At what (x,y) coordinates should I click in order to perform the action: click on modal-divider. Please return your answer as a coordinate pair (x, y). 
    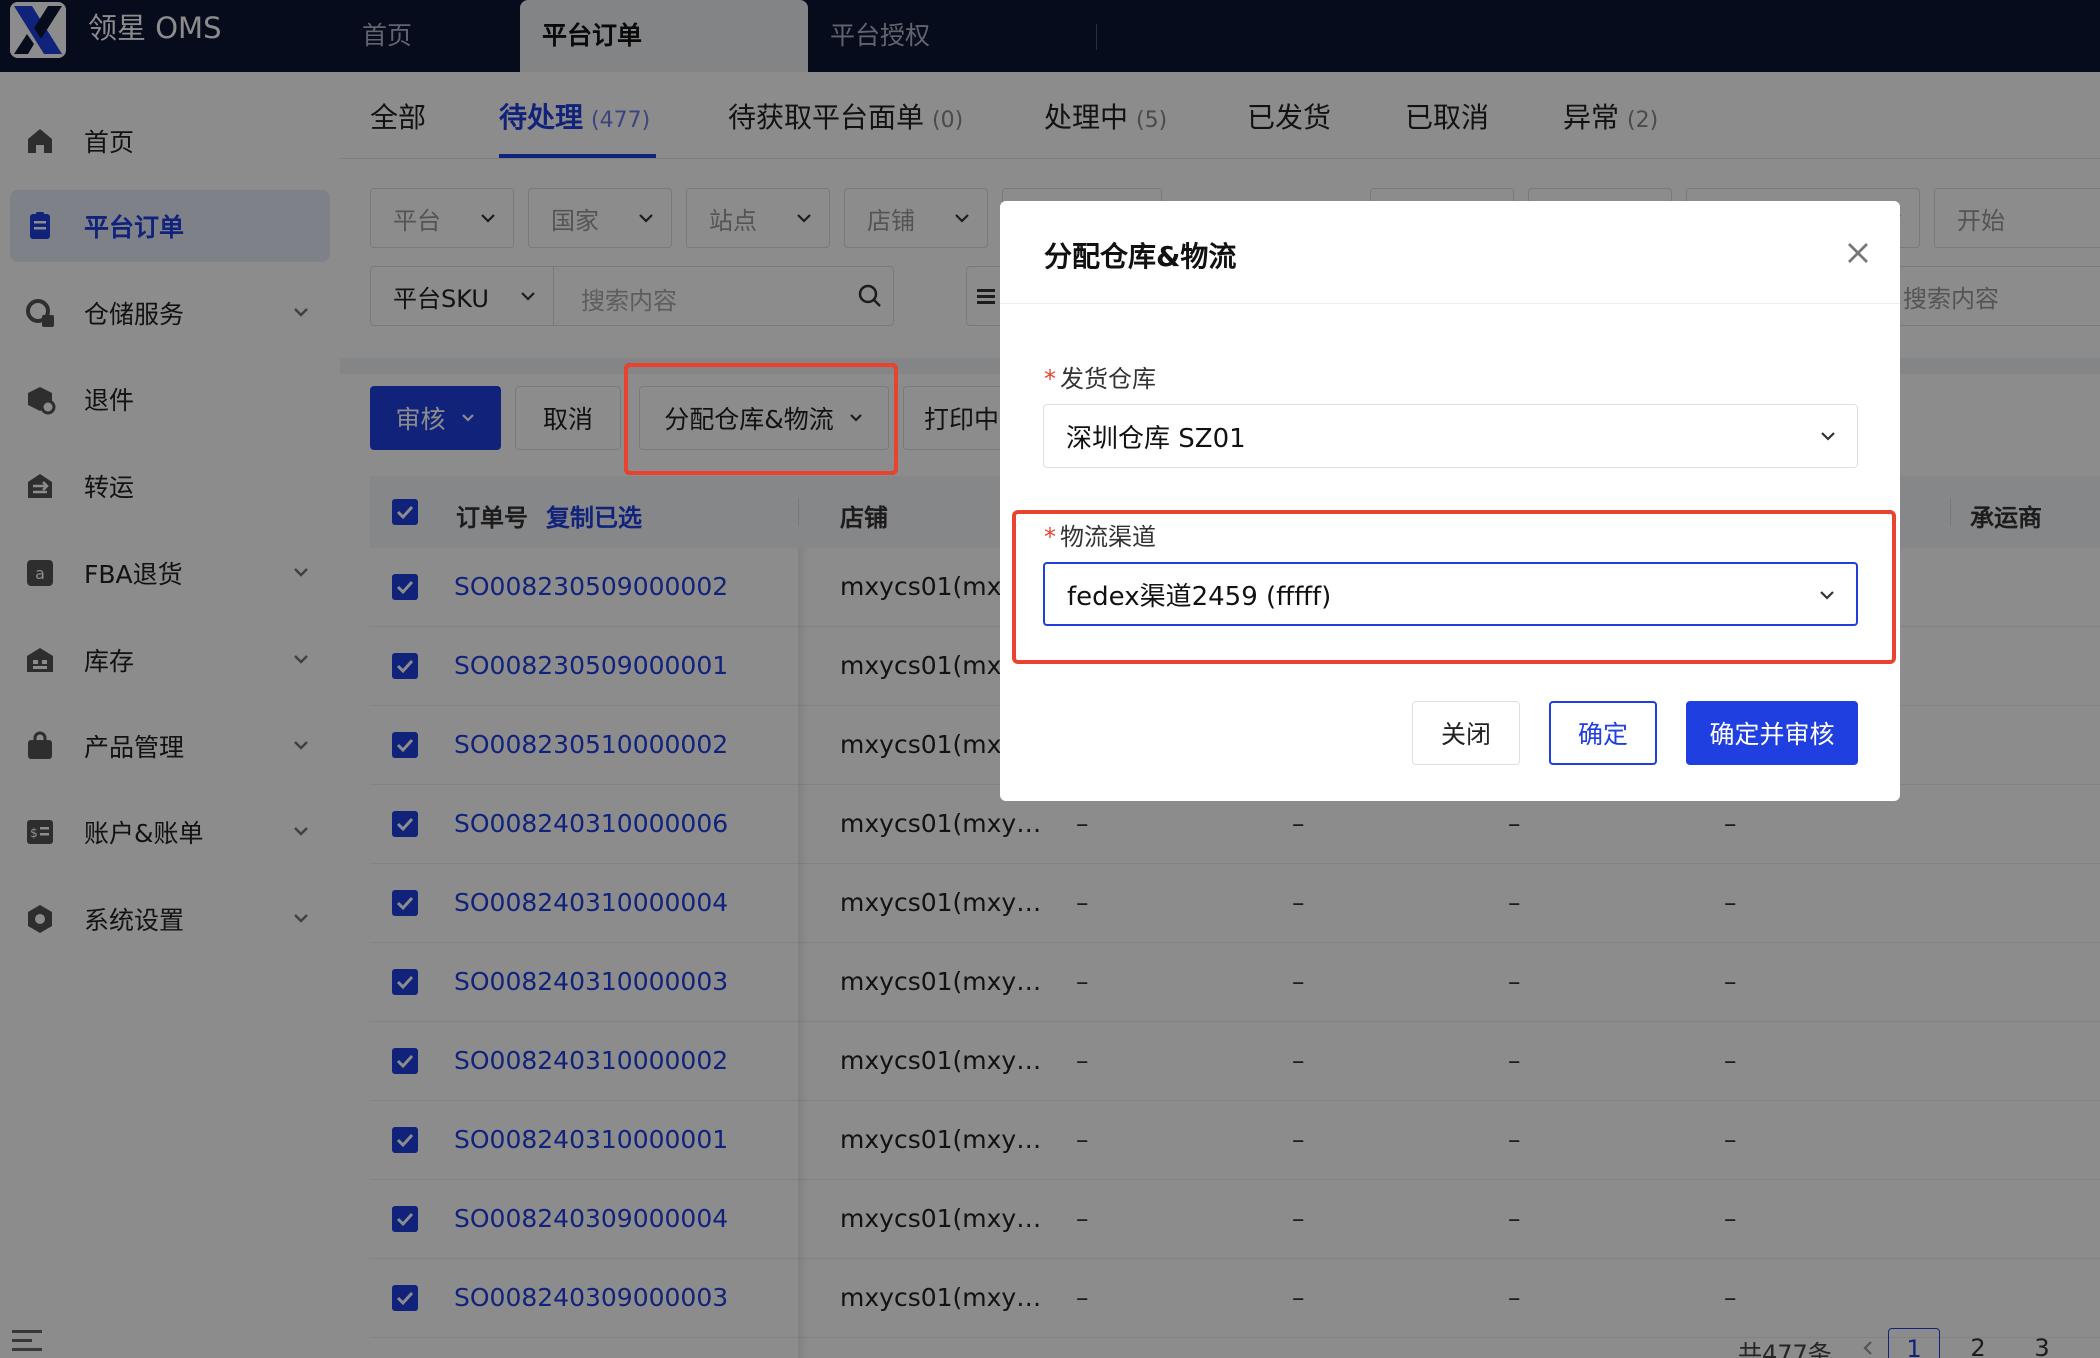
    Looking at the image, I should click on (1450, 303).